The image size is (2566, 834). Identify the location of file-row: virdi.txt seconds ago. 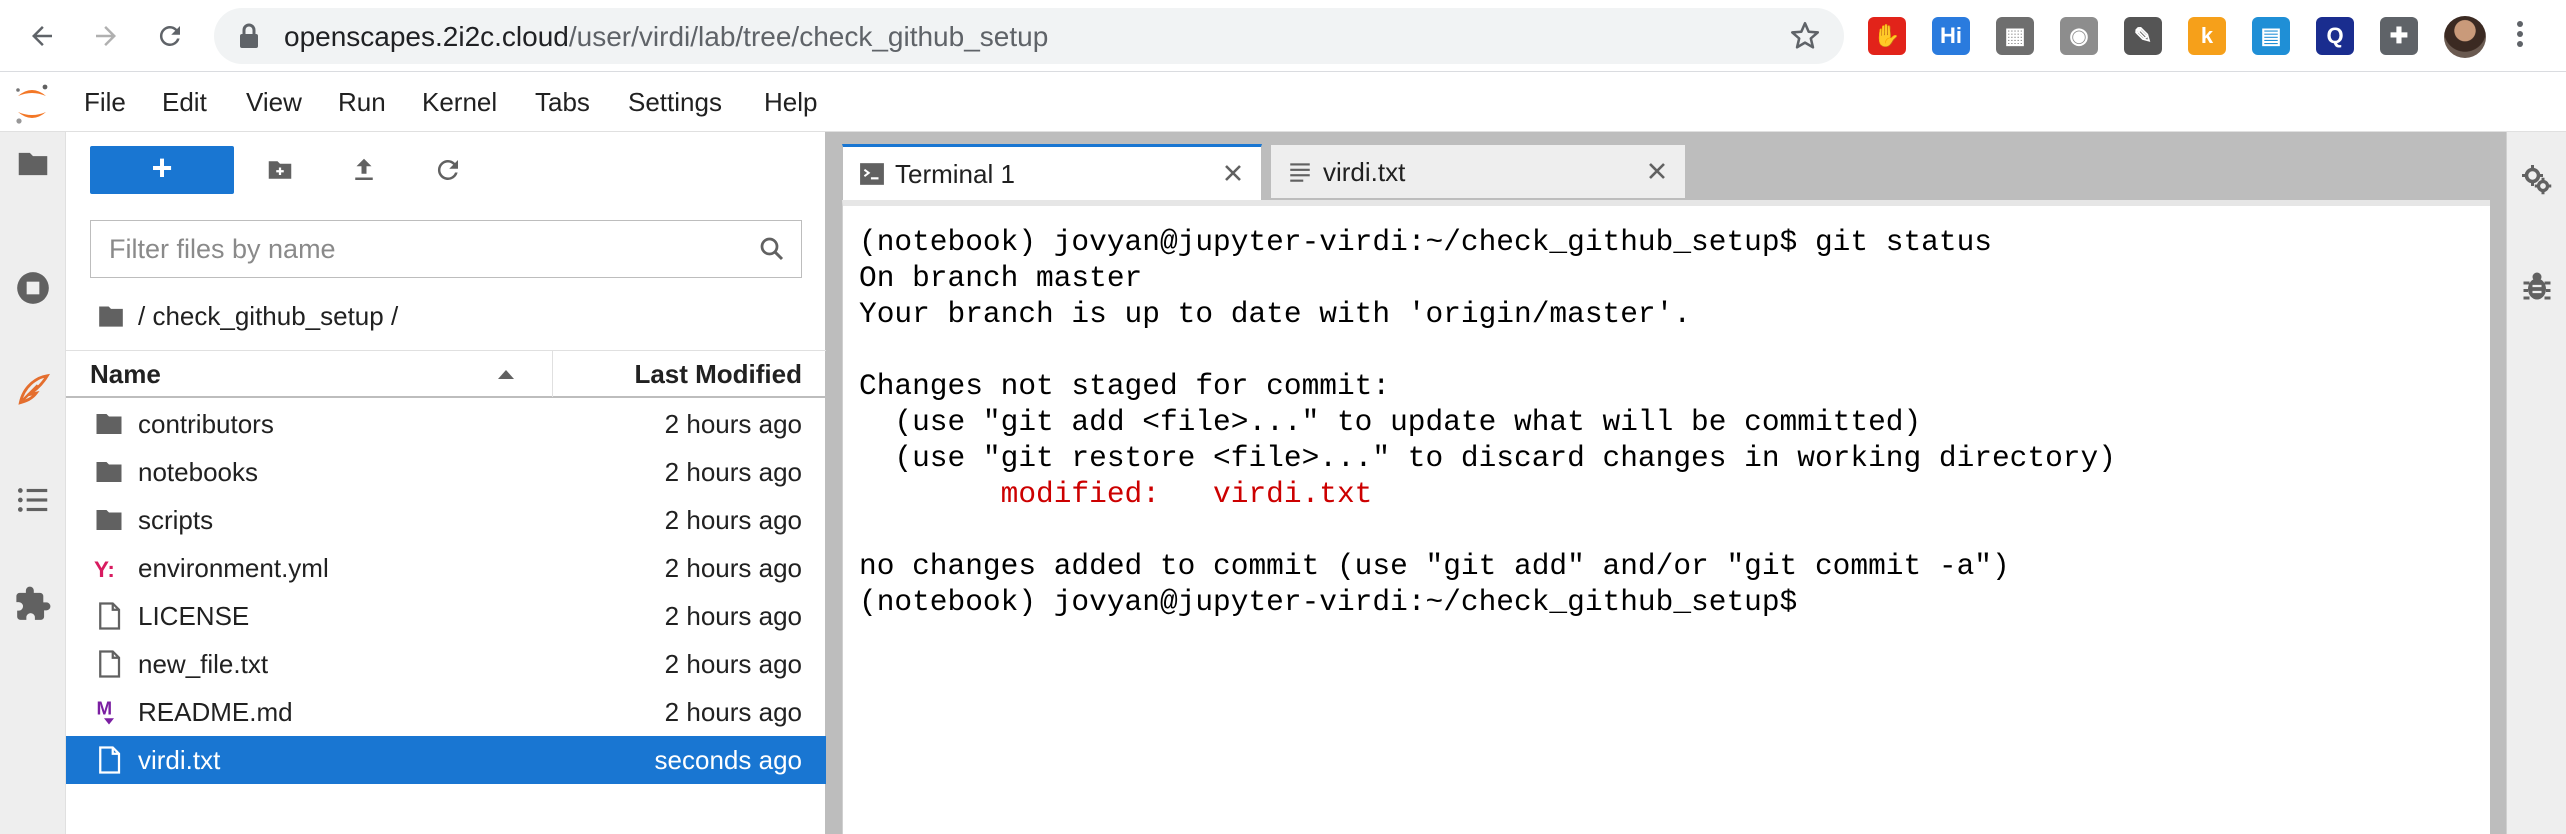
(446, 760).